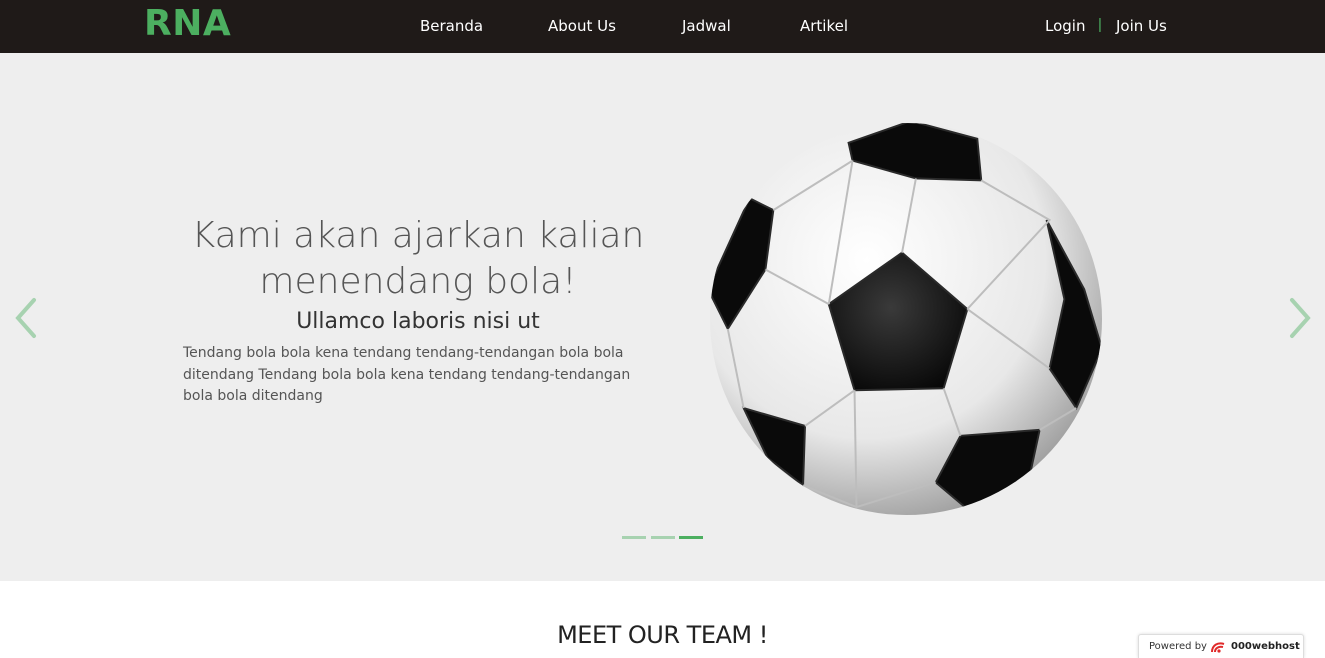 Image resolution: width=1325 pixels, height=658 pixels. Describe the element at coordinates (1178, 646) in the screenshot. I see `powered-by-label: Powered by` at that location.